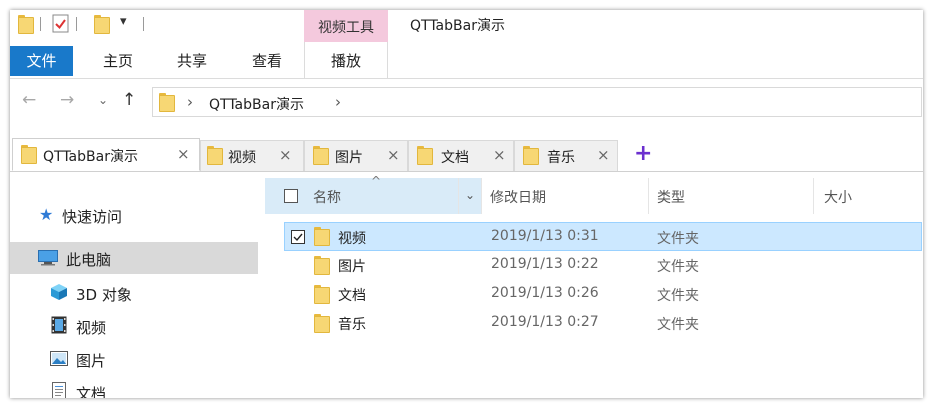  Describe the element at coordinates (352, 267) in the screenshot. I see `file-name: 图片` at that location.